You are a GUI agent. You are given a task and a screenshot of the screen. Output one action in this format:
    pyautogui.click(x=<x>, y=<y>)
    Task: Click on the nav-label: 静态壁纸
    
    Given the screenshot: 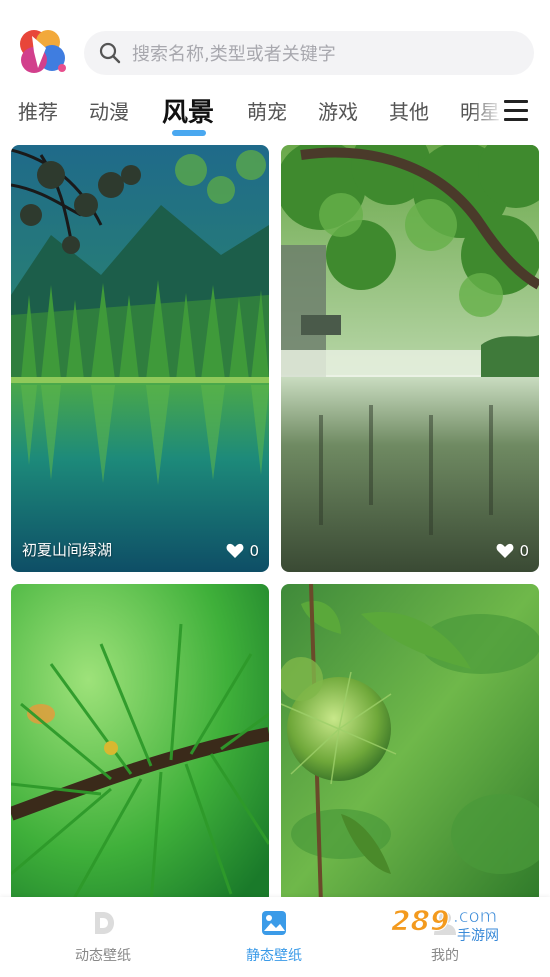 What is the action you would take?
    pyautogui.click(x=274, y=956)
    